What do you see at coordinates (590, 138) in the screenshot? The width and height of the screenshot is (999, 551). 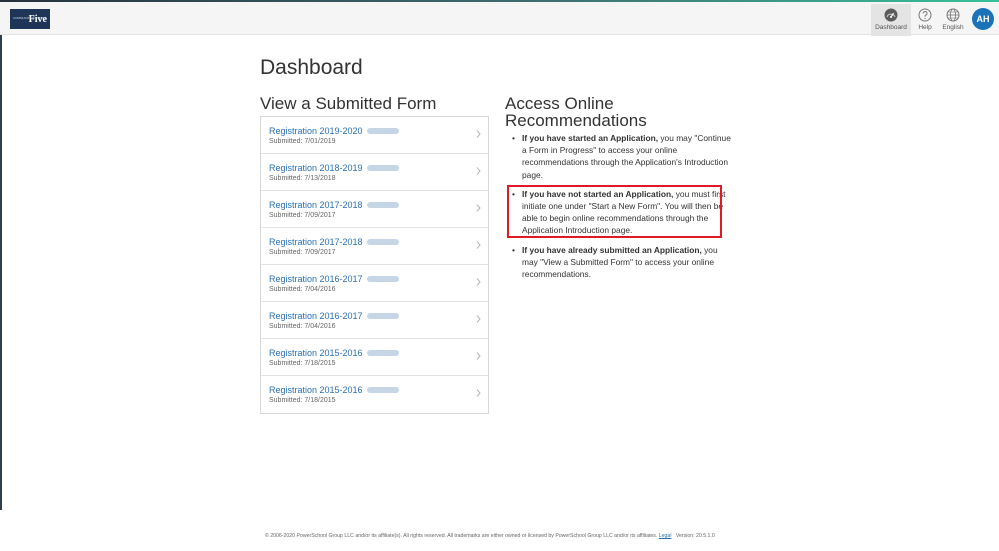 I see `recommendation-bold: If you have started an Application,` at bounding box center [590, 138].